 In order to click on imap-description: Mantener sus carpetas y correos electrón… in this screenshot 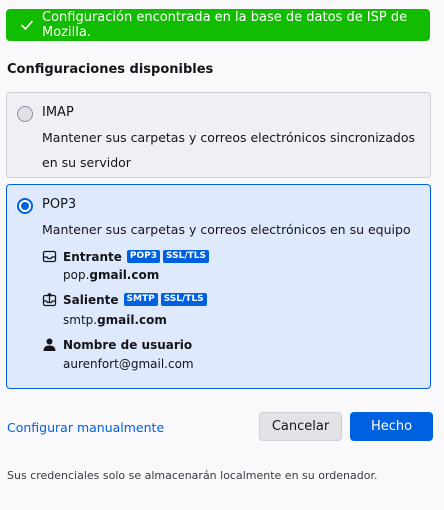, I will do `click(228, 150)`.